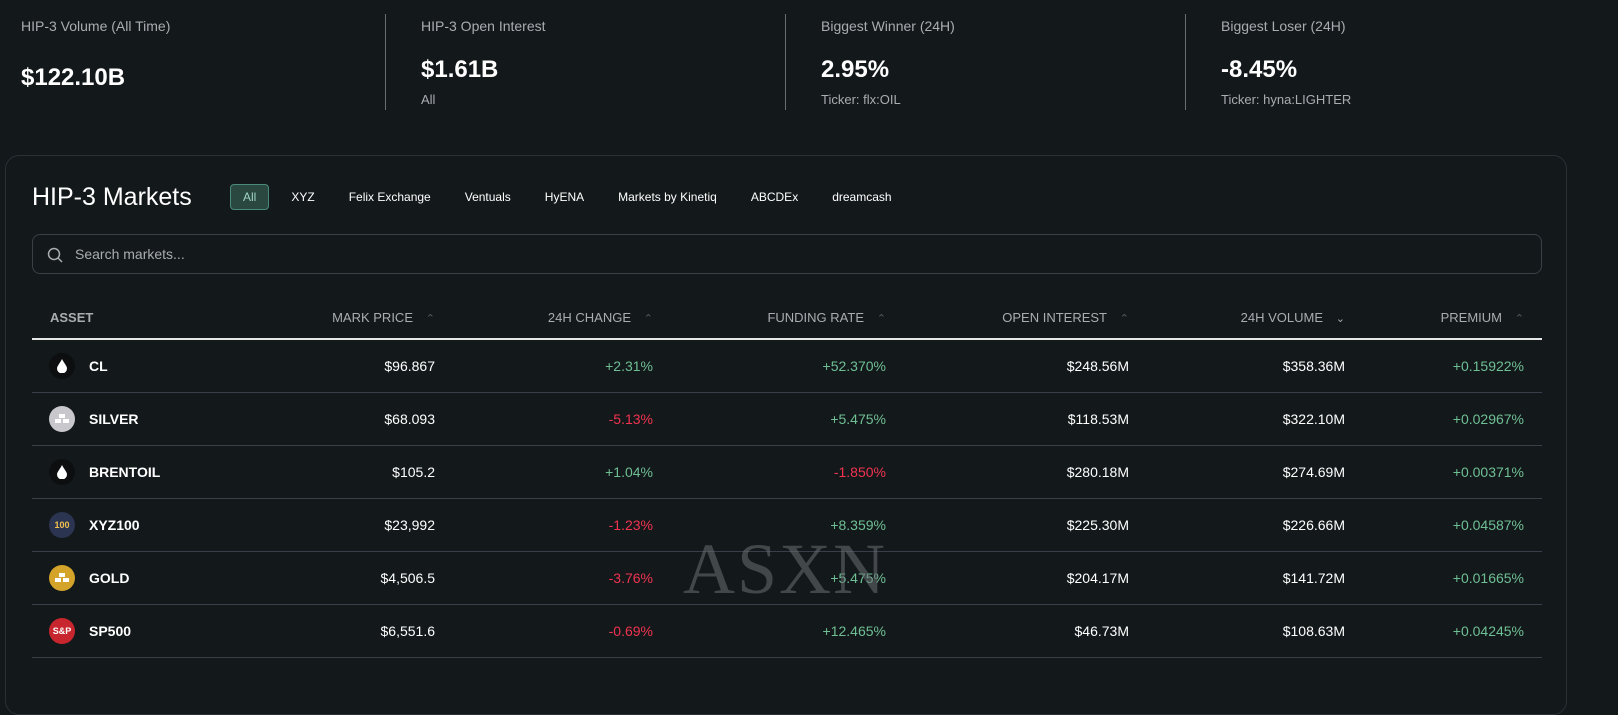 The height and width of the screenshot is (715, 1618). Describe the element at coordinates (390, 197) in the screenshot. I see `tab-felix-exchange: Felix Exchange` at that location.